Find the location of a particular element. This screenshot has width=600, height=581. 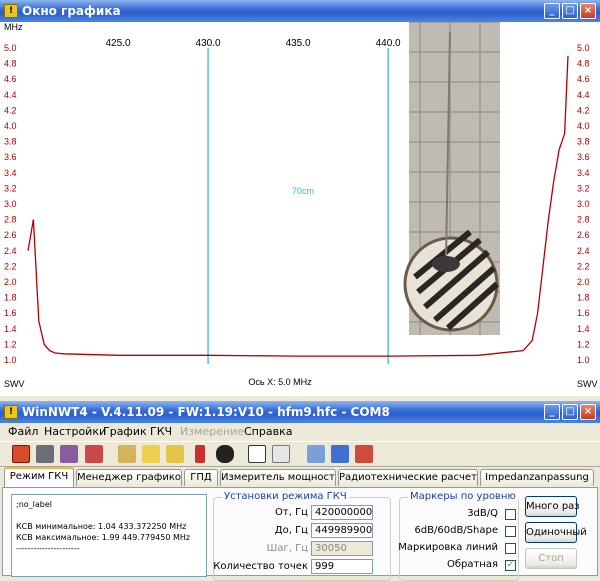

y-tick-label: 1.4 is located at coordinates (10, 329).